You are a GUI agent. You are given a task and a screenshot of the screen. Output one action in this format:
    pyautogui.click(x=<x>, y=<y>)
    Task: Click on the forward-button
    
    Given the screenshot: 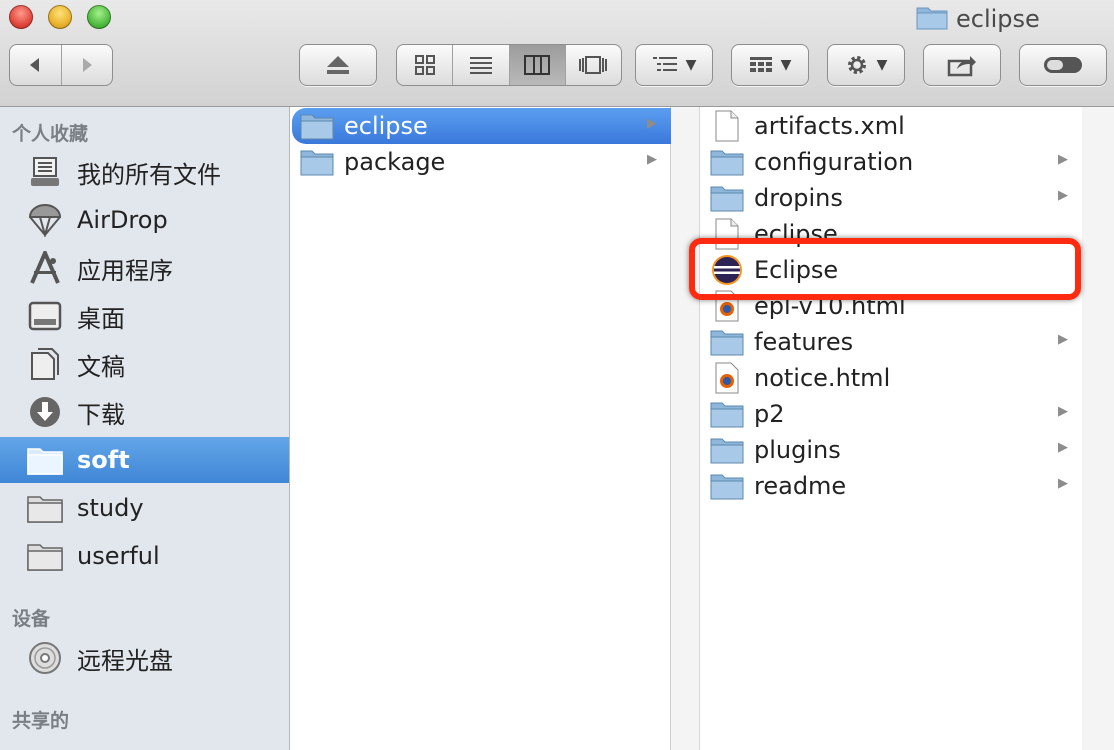 What is the action you would take?
    pyautogui.click(x=87, y=65)
    